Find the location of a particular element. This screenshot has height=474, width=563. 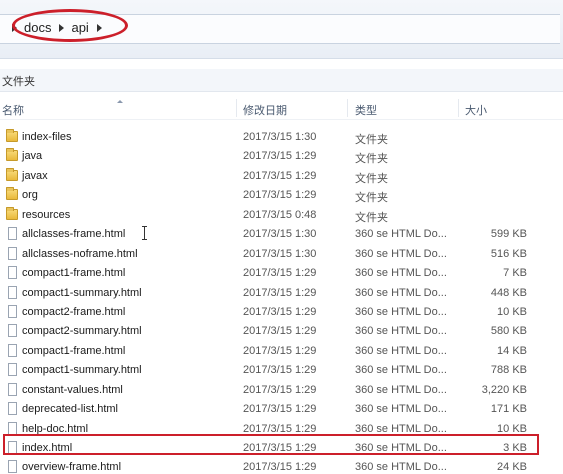

file-name: deprecated-list.html is located at coordinates (70, 409).